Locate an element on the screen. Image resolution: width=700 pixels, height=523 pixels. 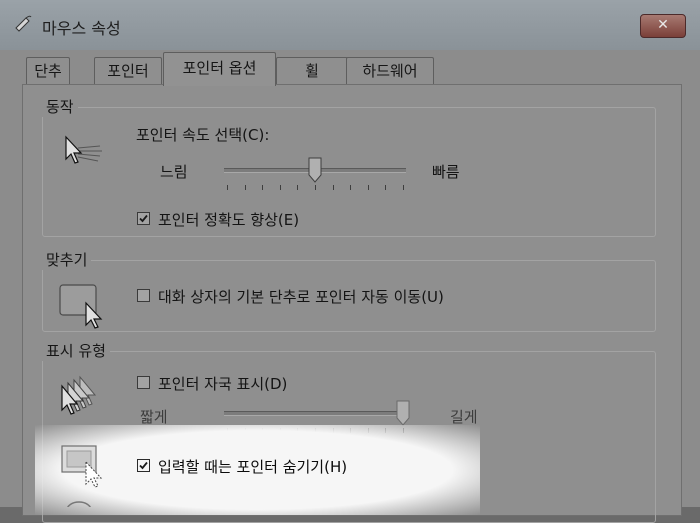
enhance-precision-checkbox is located at coordinates (143, 218).